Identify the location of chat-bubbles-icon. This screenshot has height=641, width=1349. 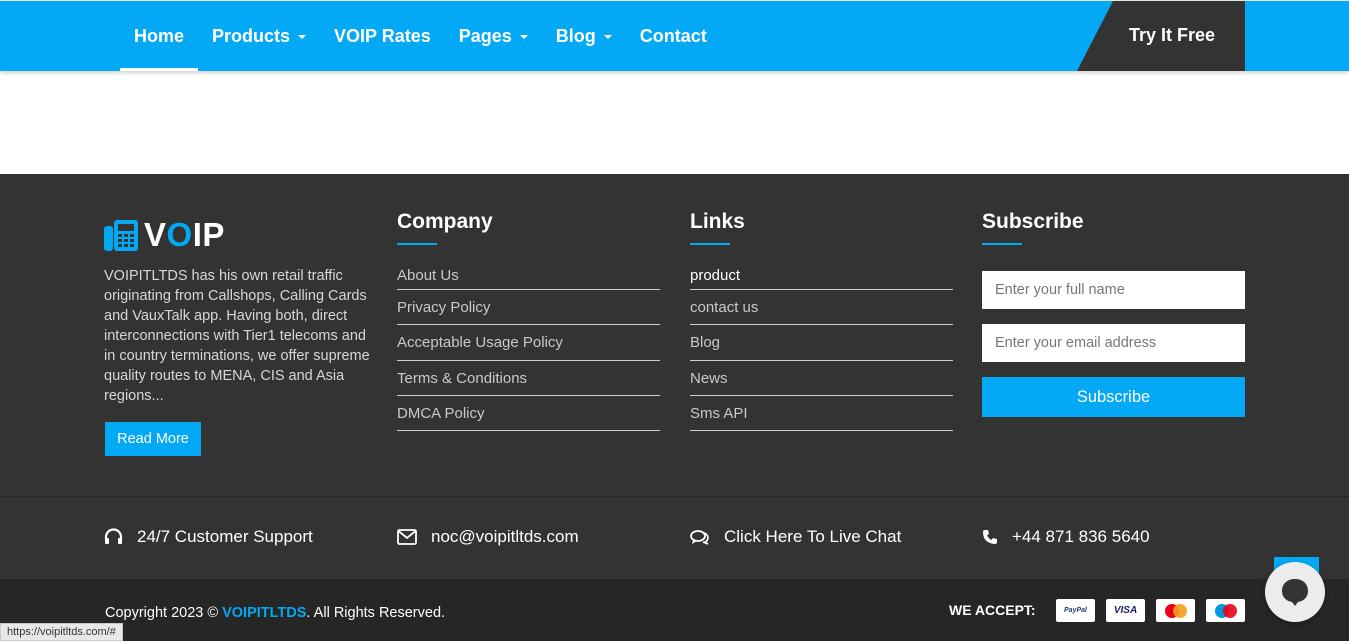
(699, 537).